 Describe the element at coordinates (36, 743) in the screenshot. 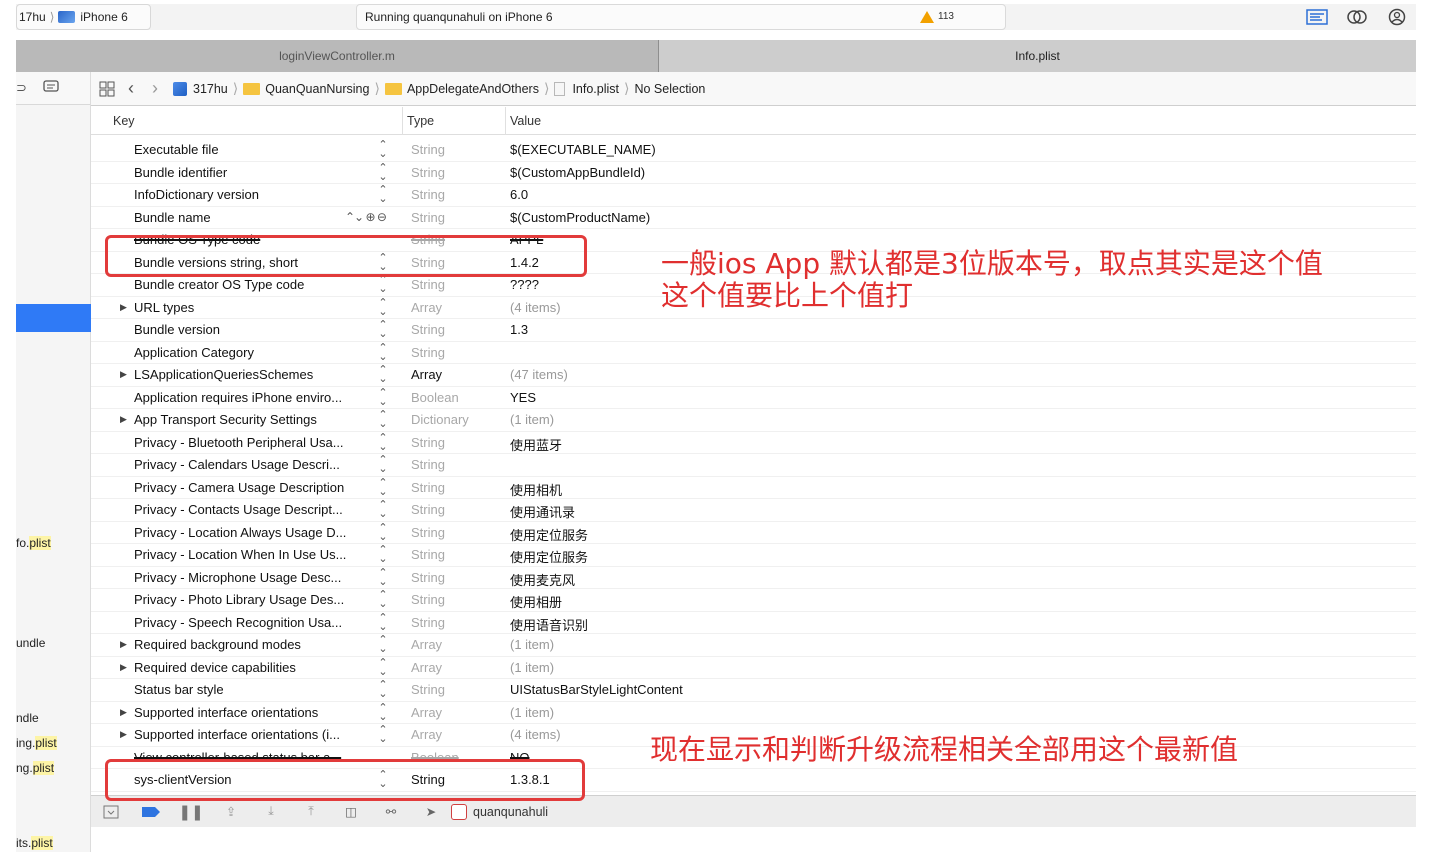

I see `navigator-file: ing.plist` at that location.